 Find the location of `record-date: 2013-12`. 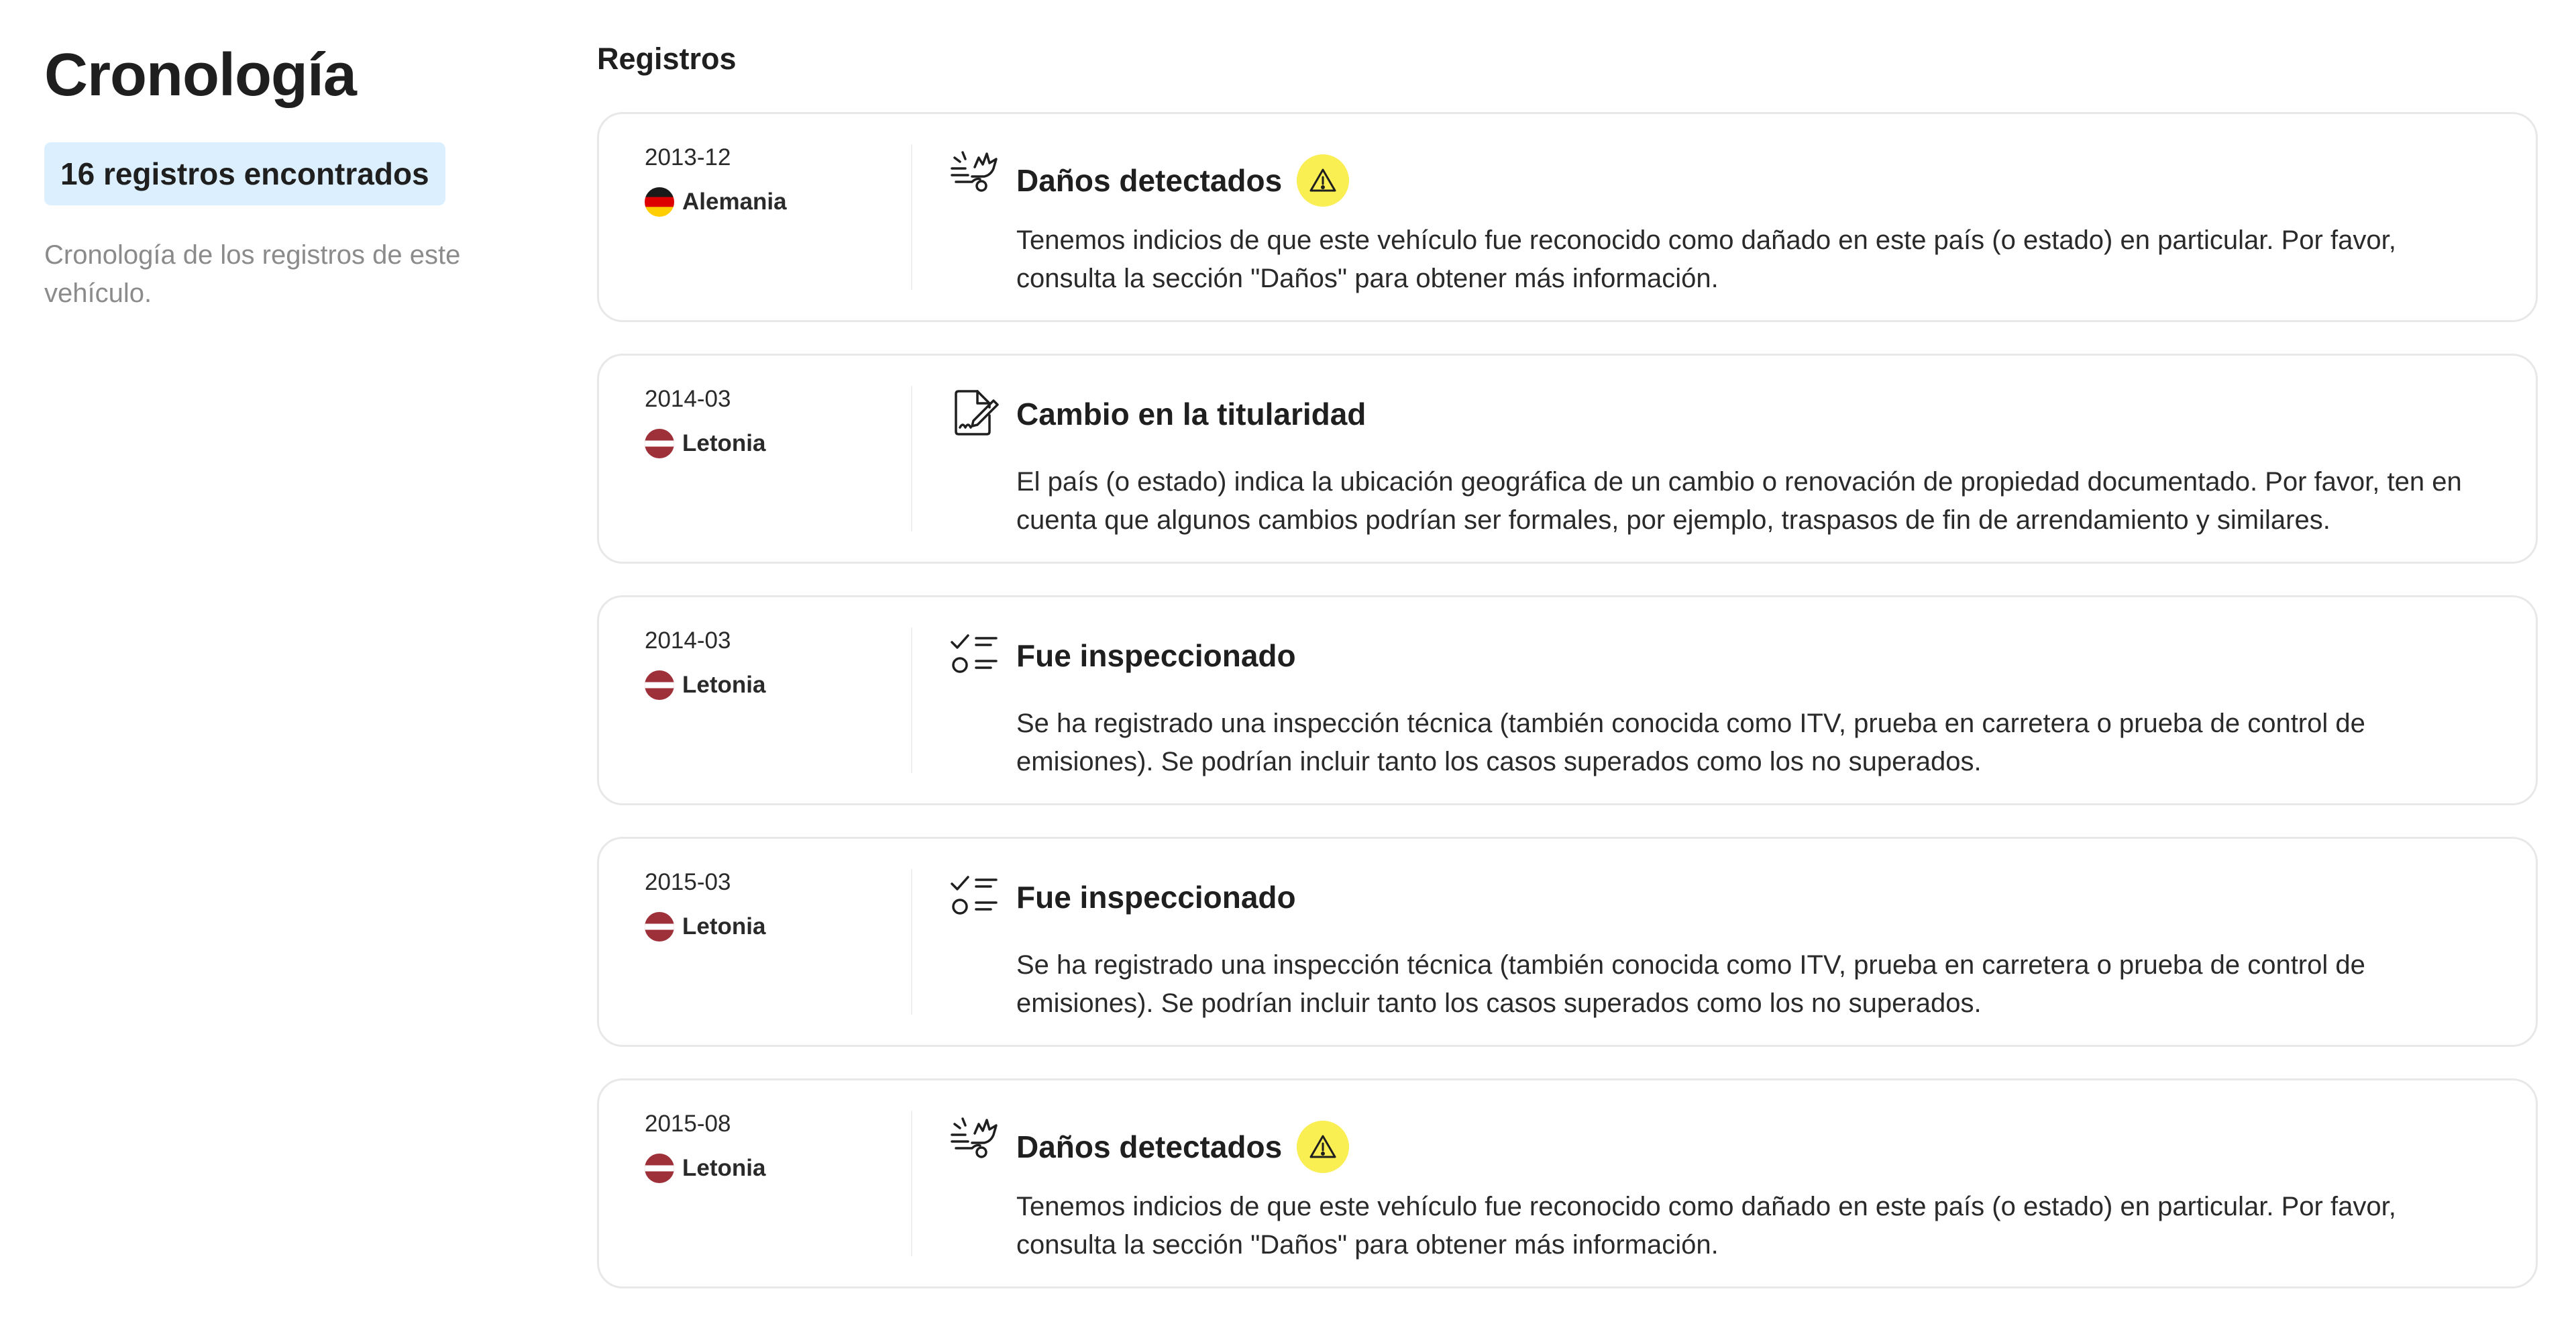

record-date: 2013-12 is located at coordinates (688, 157).